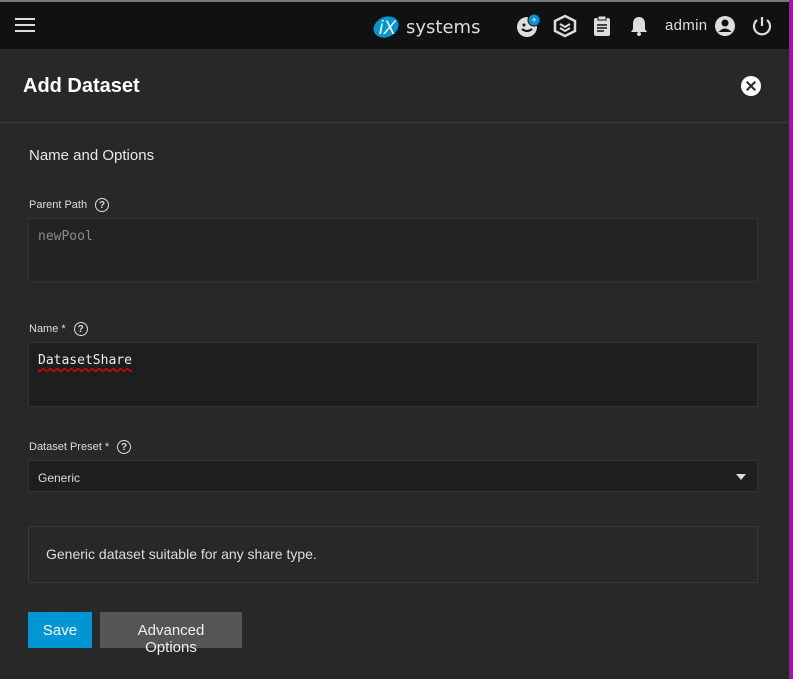  Describe the element at coordinates (443, 27) in the screenshot. I see `svg-text: systems` at that location.